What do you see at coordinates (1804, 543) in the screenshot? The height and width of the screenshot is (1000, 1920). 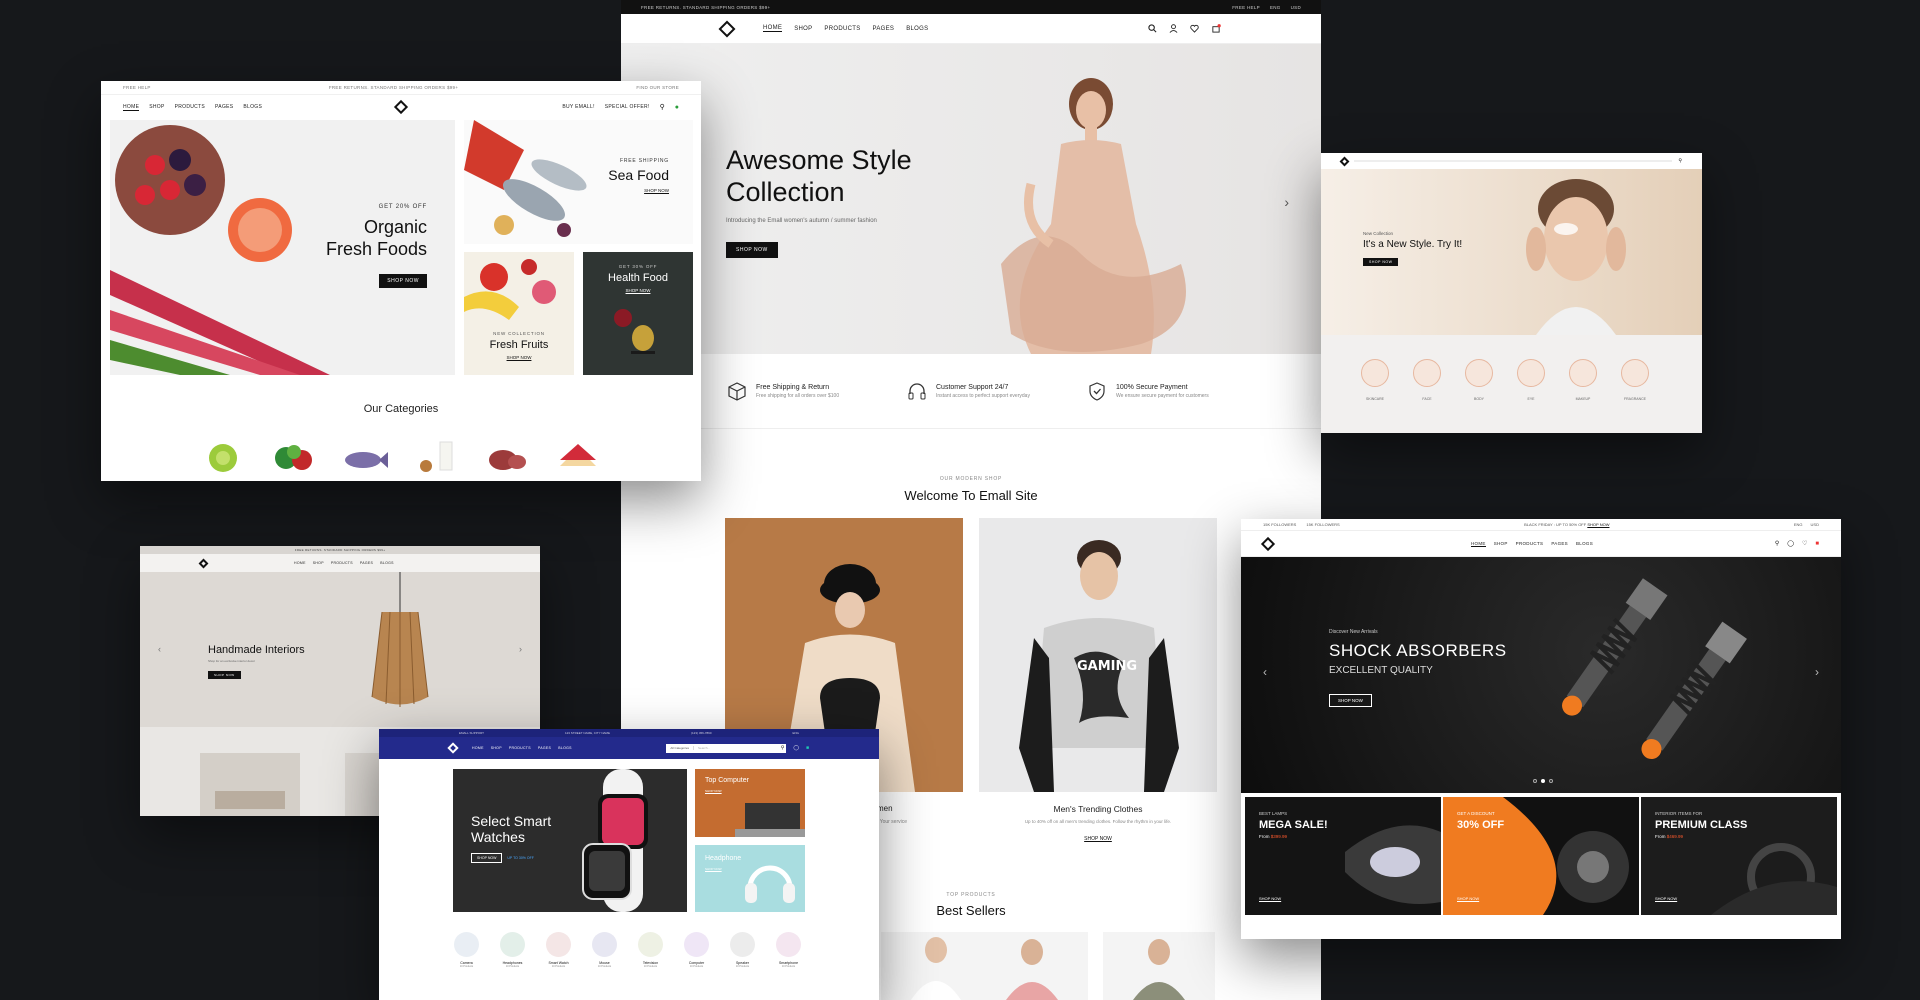 I see `wishlist-icon: ♡` at bounding box center [1804, 543].